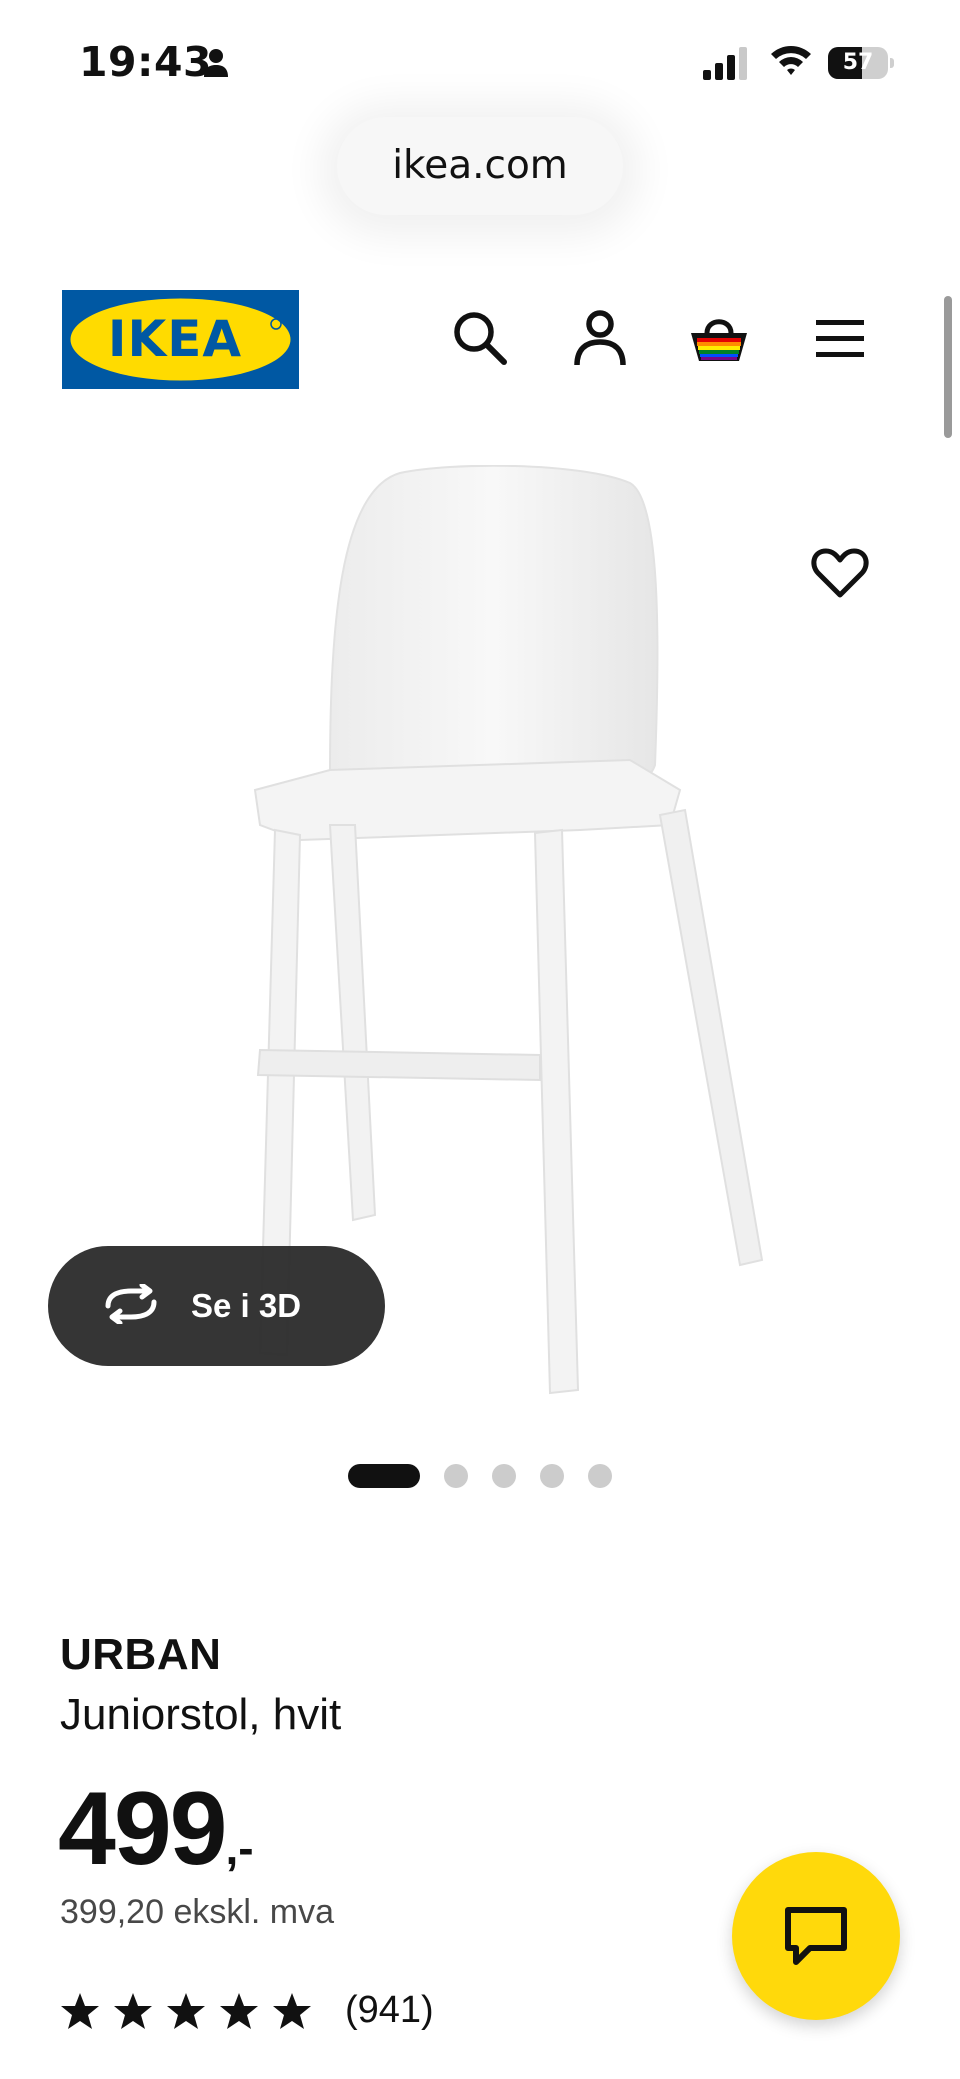  Describe the element at coordinates (726, 65) in the screenshot. I see `signal-icon` at that location.